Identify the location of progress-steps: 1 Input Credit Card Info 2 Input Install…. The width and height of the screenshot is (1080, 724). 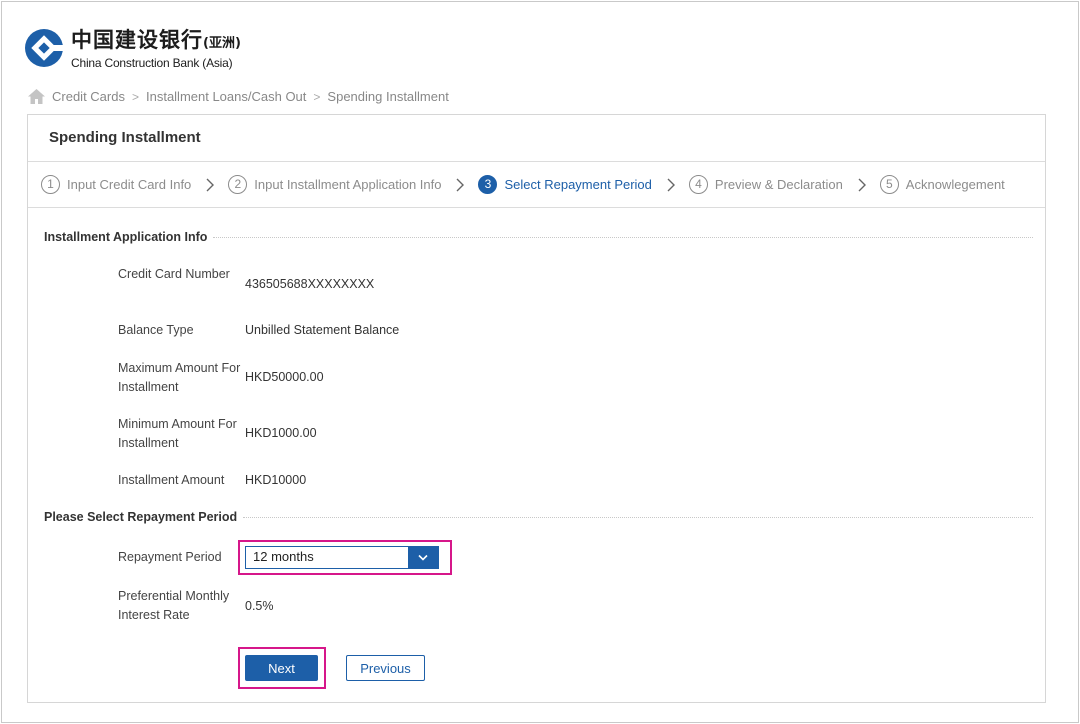
(536, 185).